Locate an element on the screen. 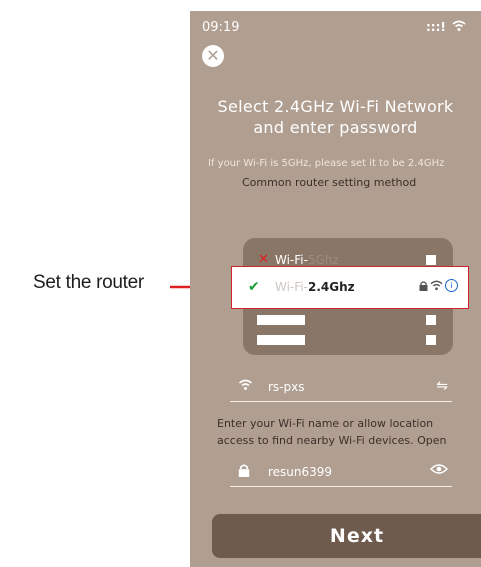 The width and height of the screenshot is (481, 567). eye-icon is located at coordinates (439, 471).